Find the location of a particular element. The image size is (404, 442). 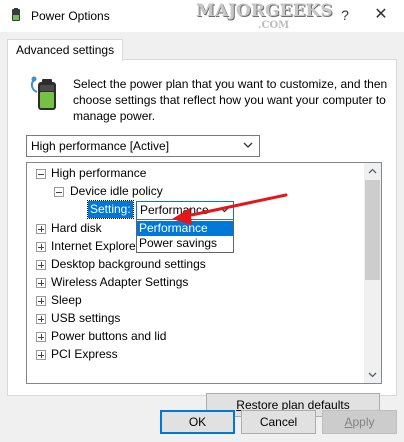

title-bar: Power Options MAJORGEEKS .COM ? ✕ is located at coordinates (202, 16).